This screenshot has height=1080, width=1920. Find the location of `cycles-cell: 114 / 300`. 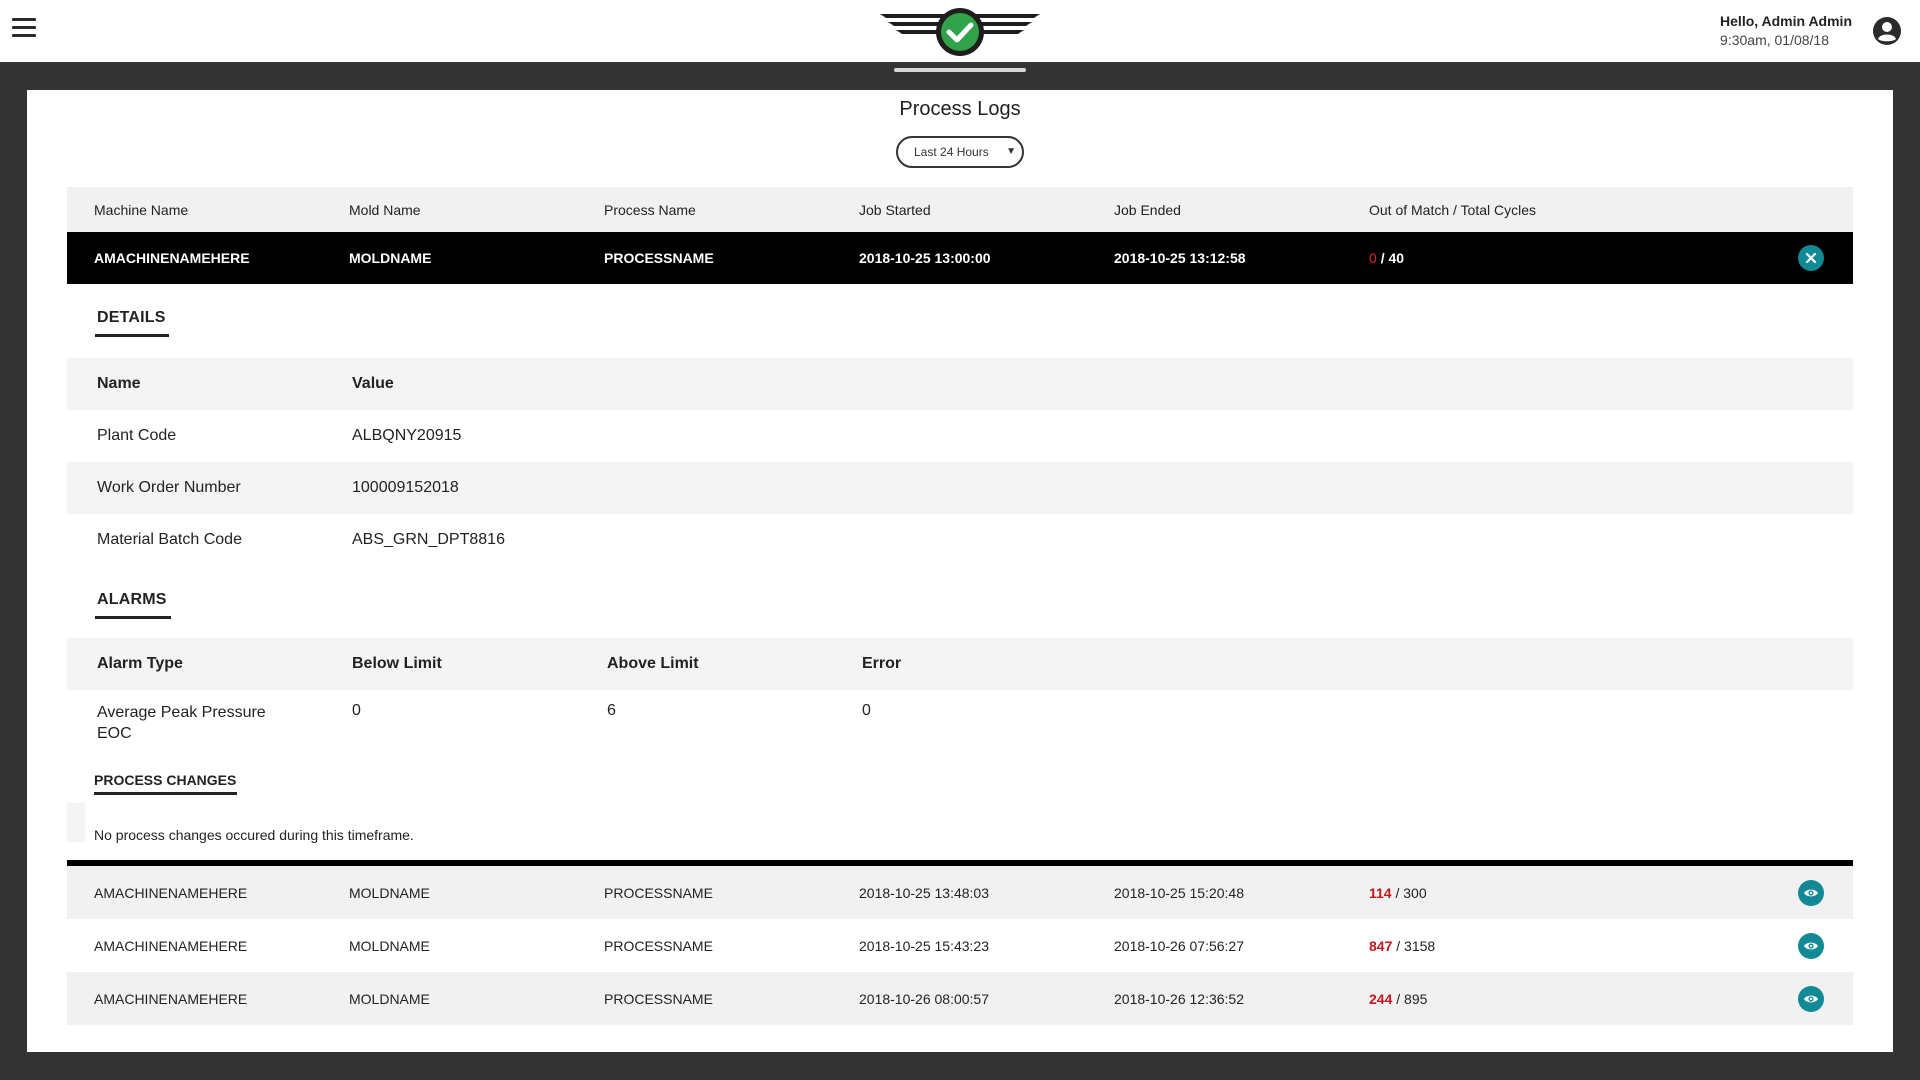

cycles-cell: 114 / 300 is located at coordinates (1398, 892).